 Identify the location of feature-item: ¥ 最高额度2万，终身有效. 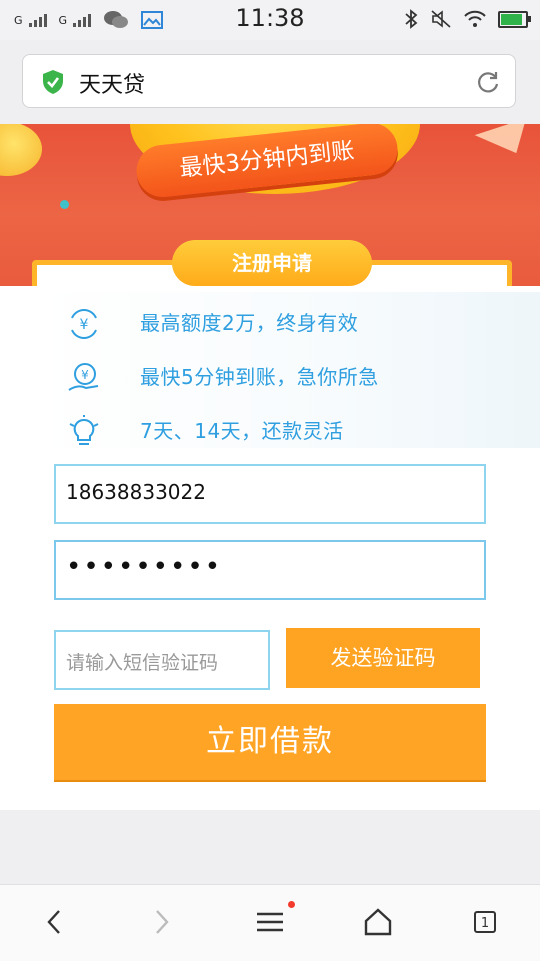
(290, 327).